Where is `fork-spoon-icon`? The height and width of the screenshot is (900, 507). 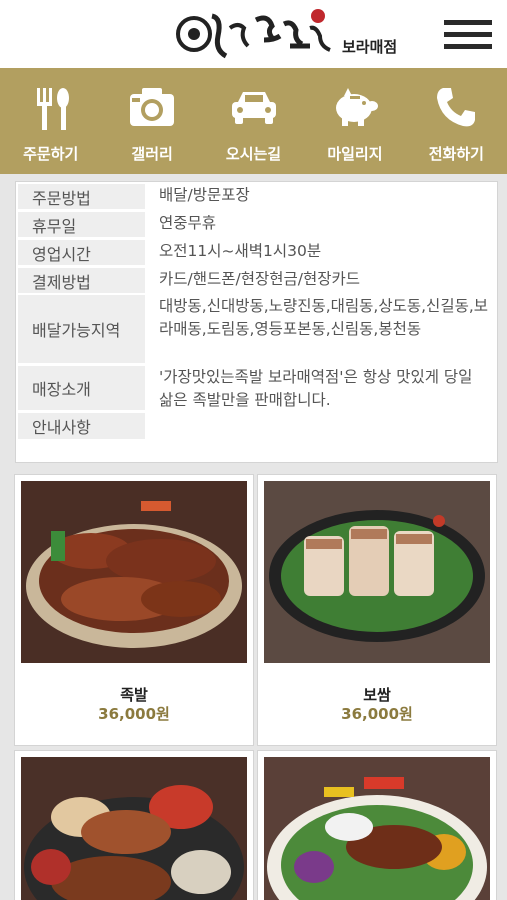
fork-spoon-icon is located at coordinates (52, 109).